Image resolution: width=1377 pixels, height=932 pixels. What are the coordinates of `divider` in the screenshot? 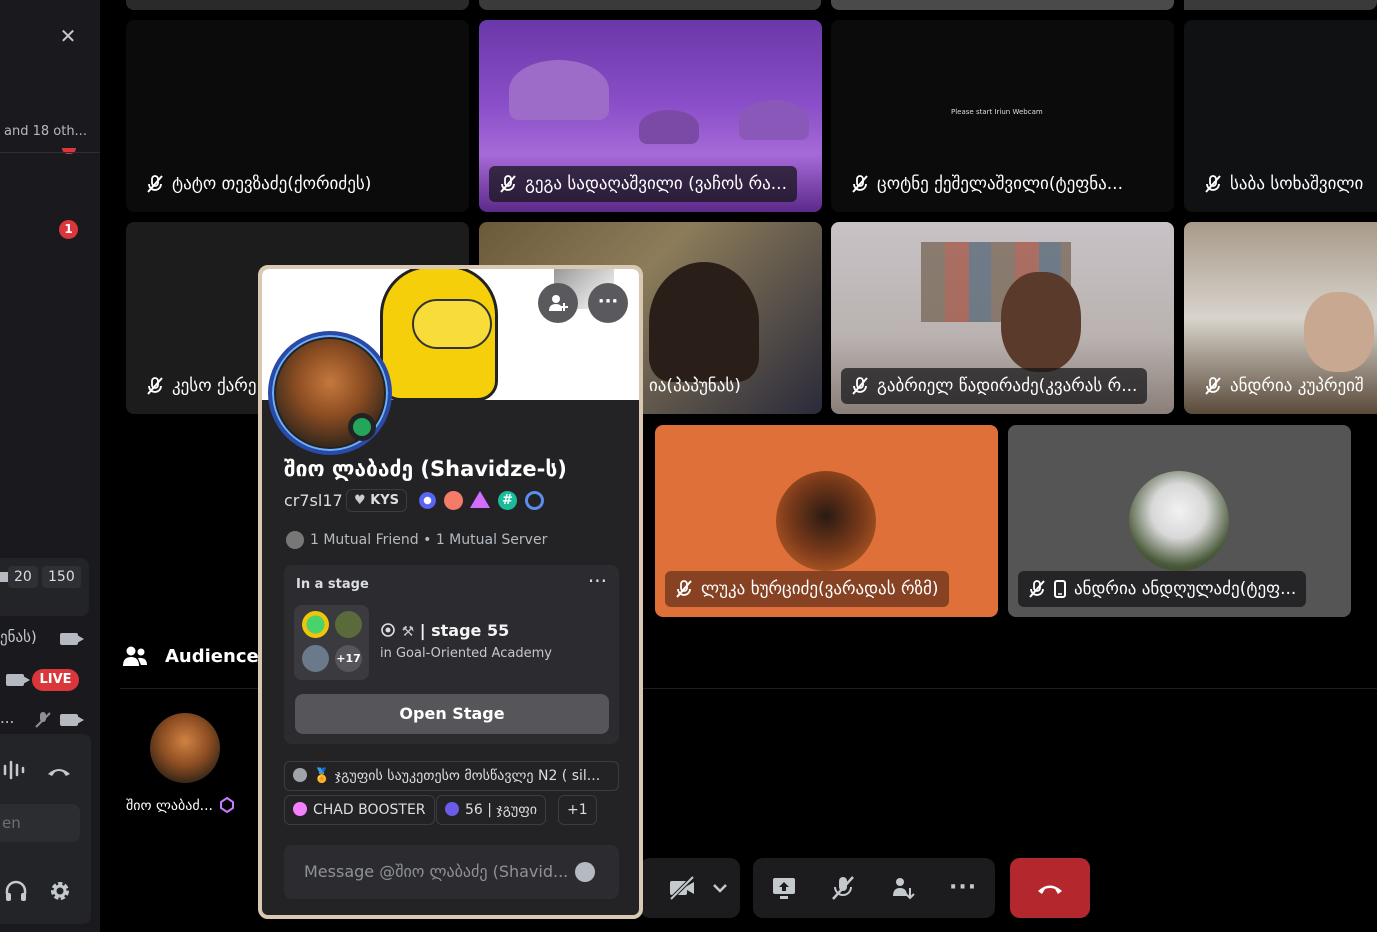 It's located at (50, 152).